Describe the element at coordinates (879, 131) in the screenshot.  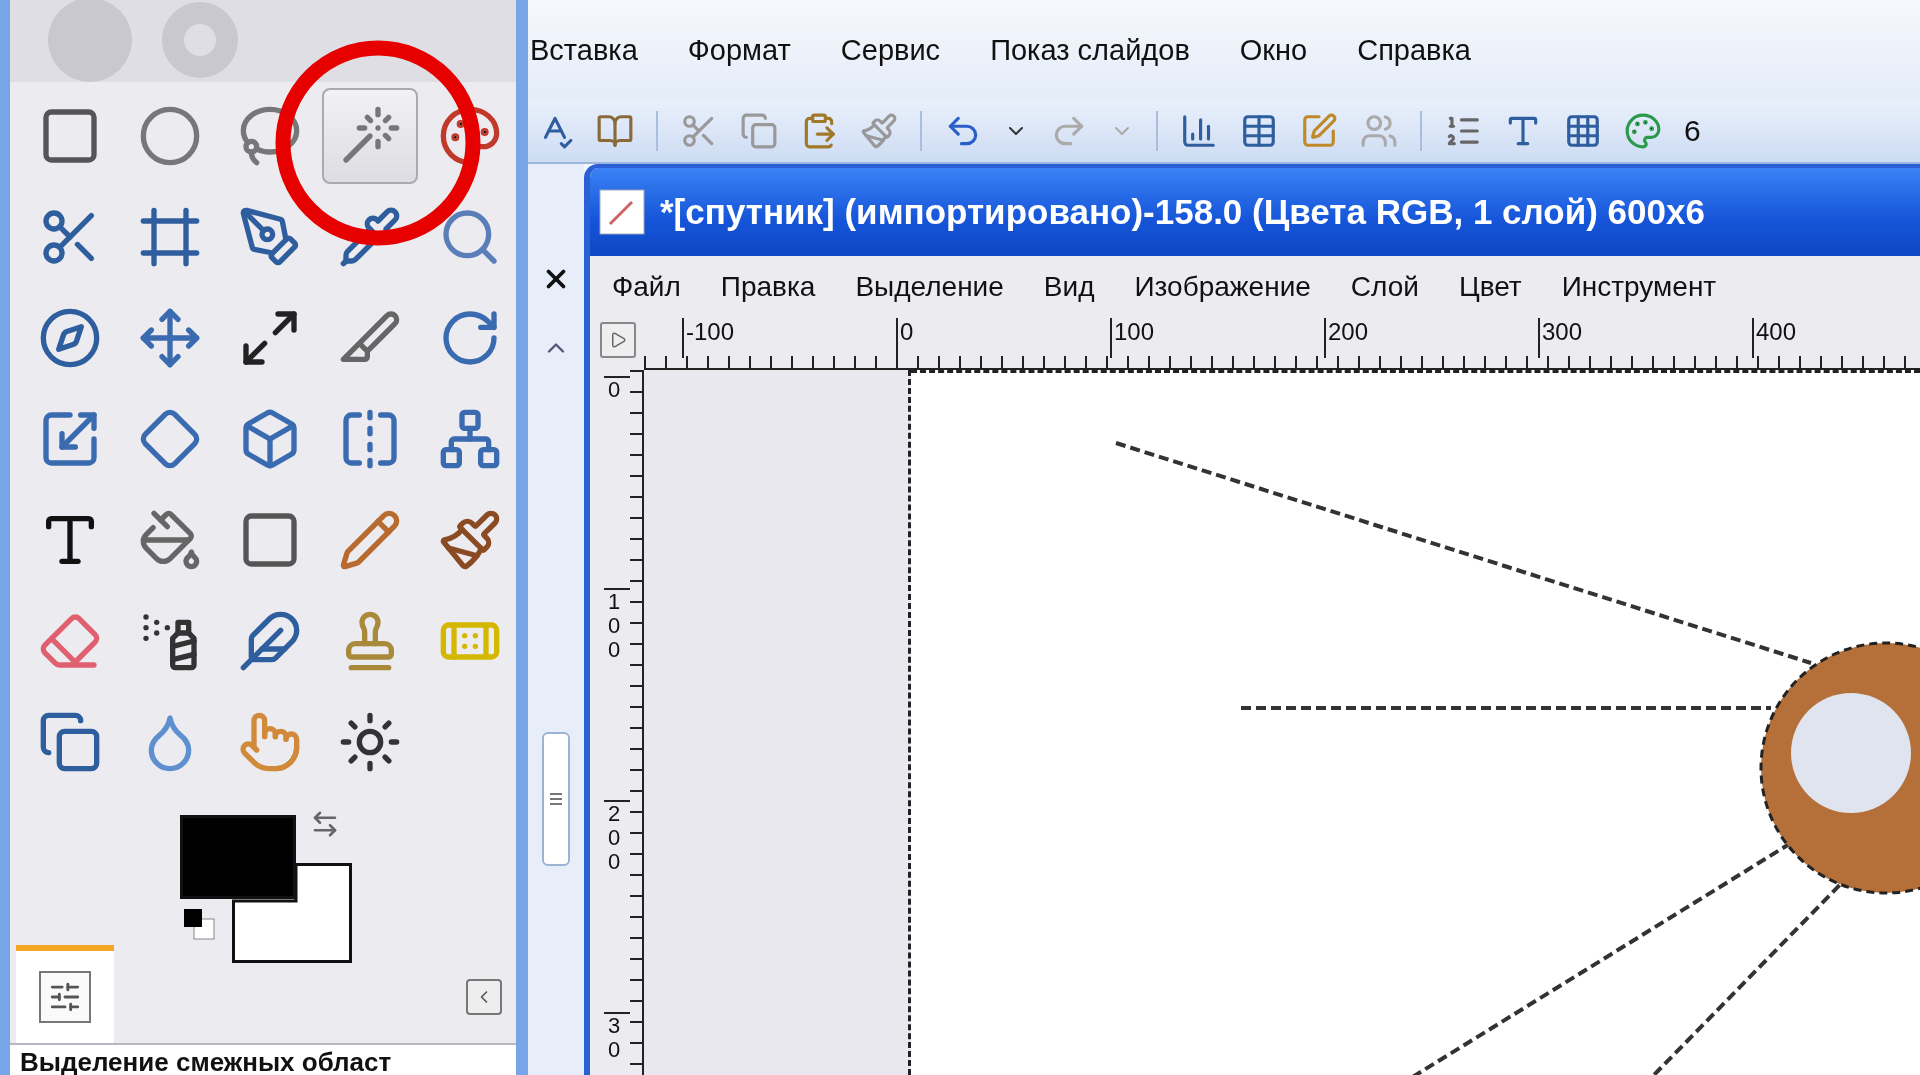
I see `format-painter-icon` at that location.